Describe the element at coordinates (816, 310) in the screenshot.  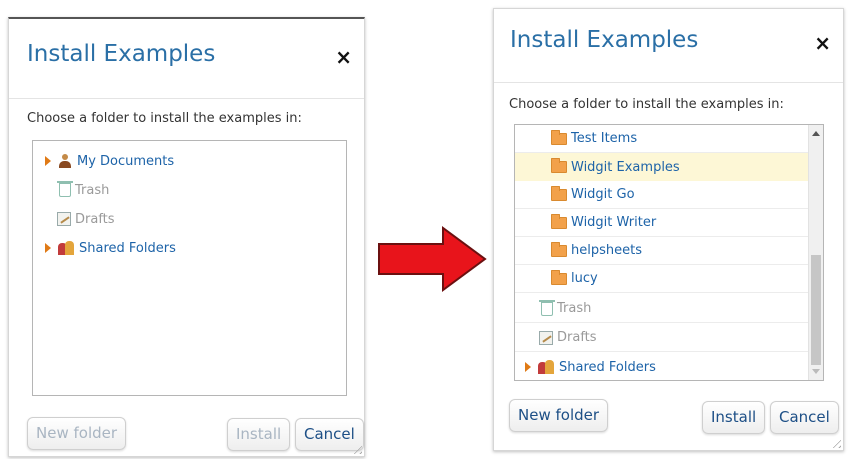
I see `scroll-thumb` at that location.